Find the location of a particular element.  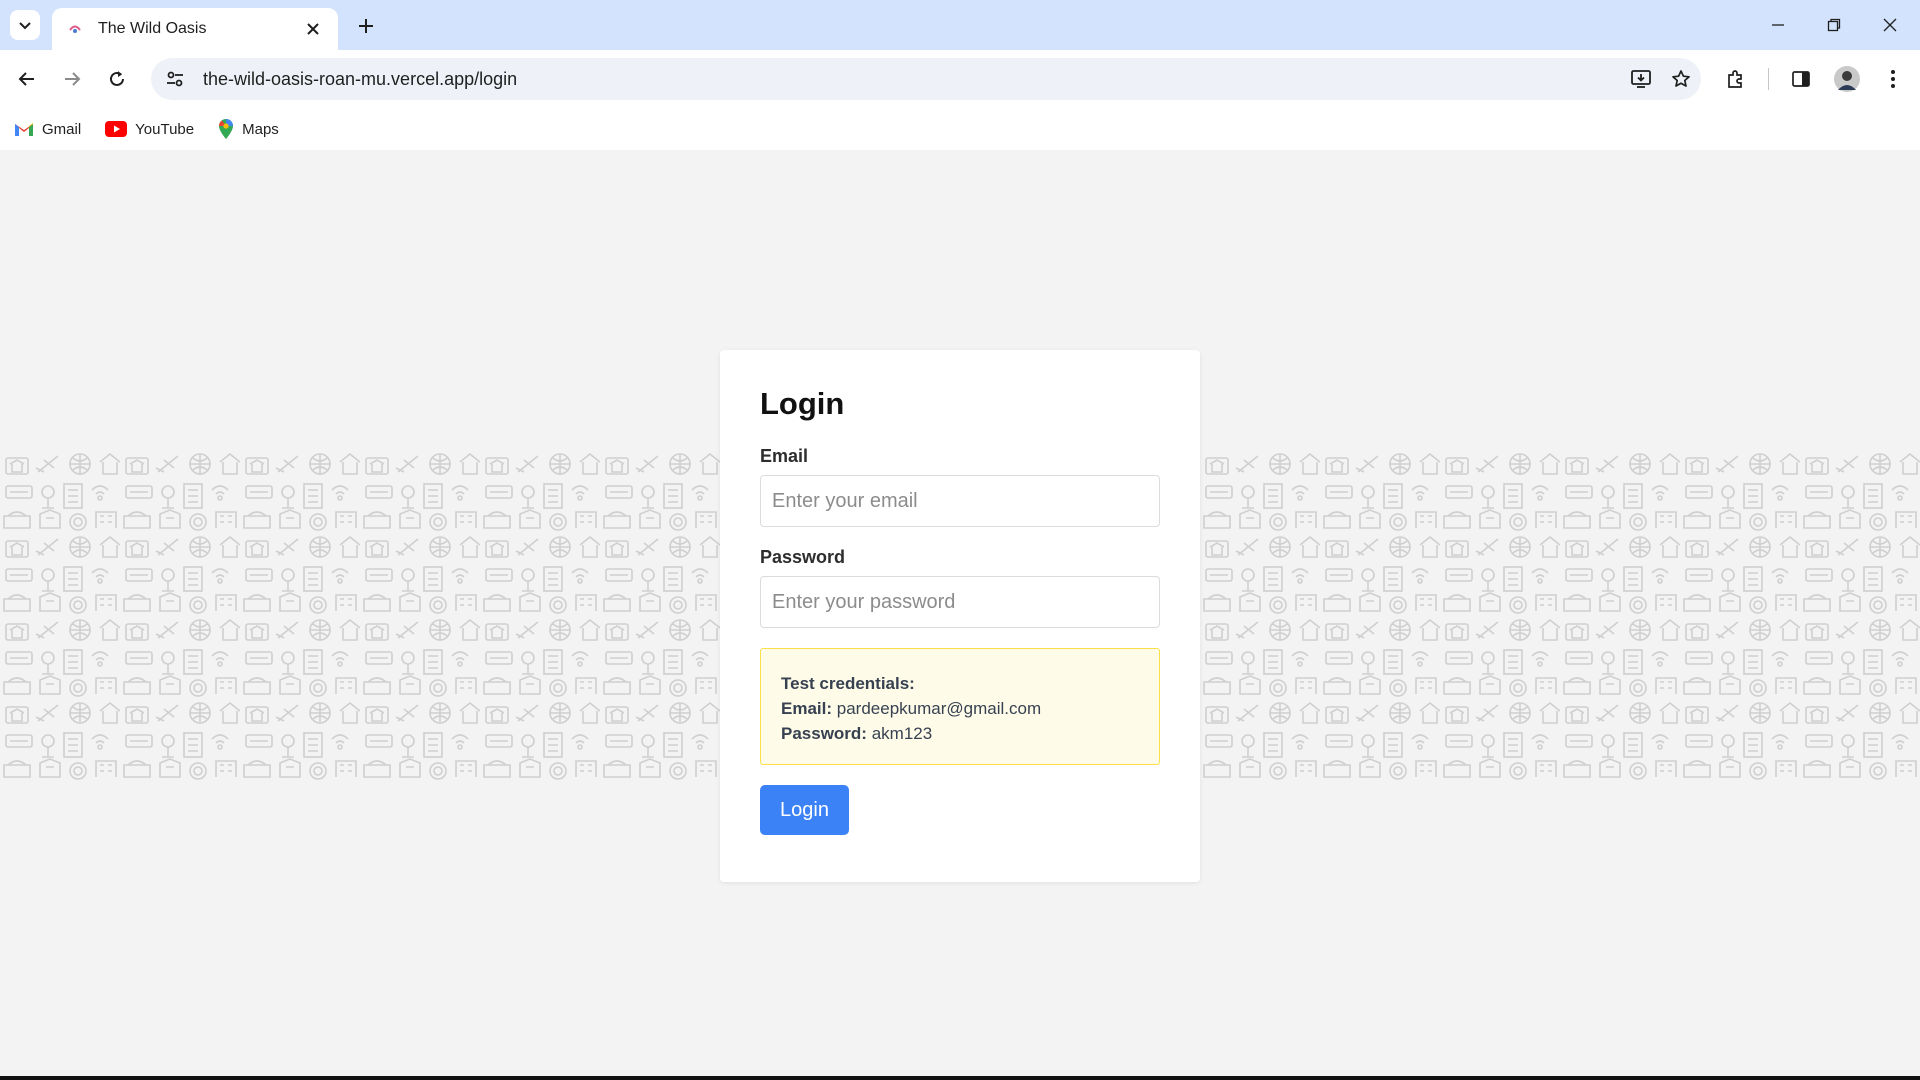

minimize-icon is located at coordinates (1778, 25).